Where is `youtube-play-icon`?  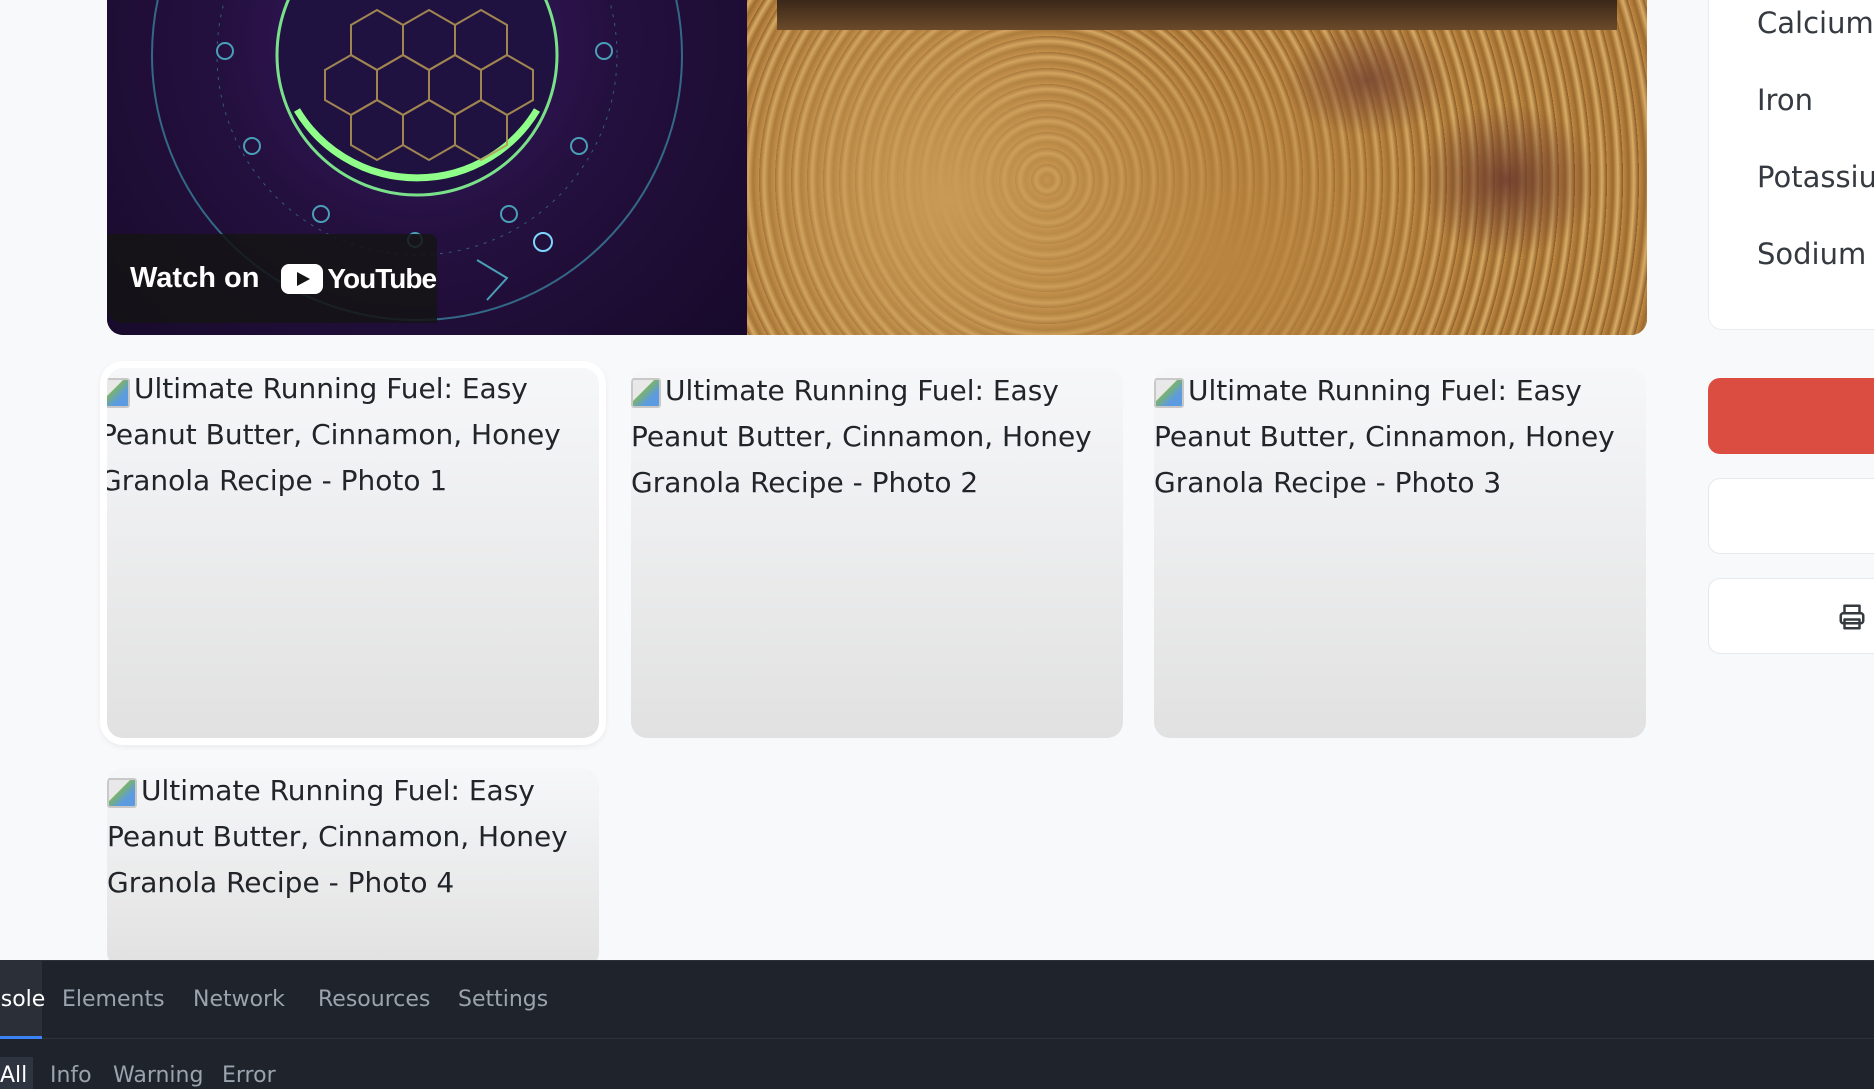 youtube-play-icon is located at coordinates (302, 278).